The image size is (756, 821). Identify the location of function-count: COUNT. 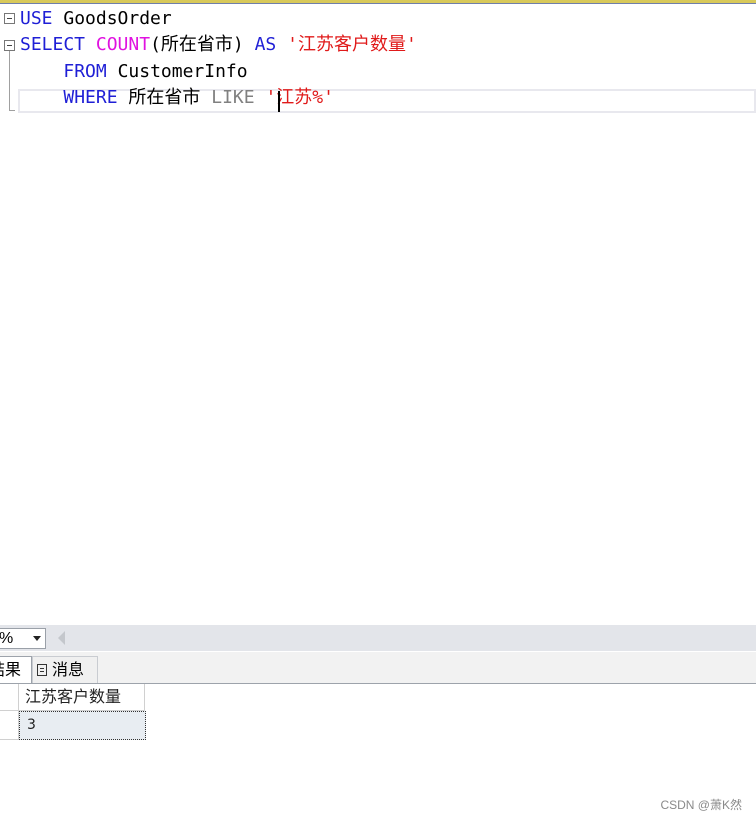
(123, 44).